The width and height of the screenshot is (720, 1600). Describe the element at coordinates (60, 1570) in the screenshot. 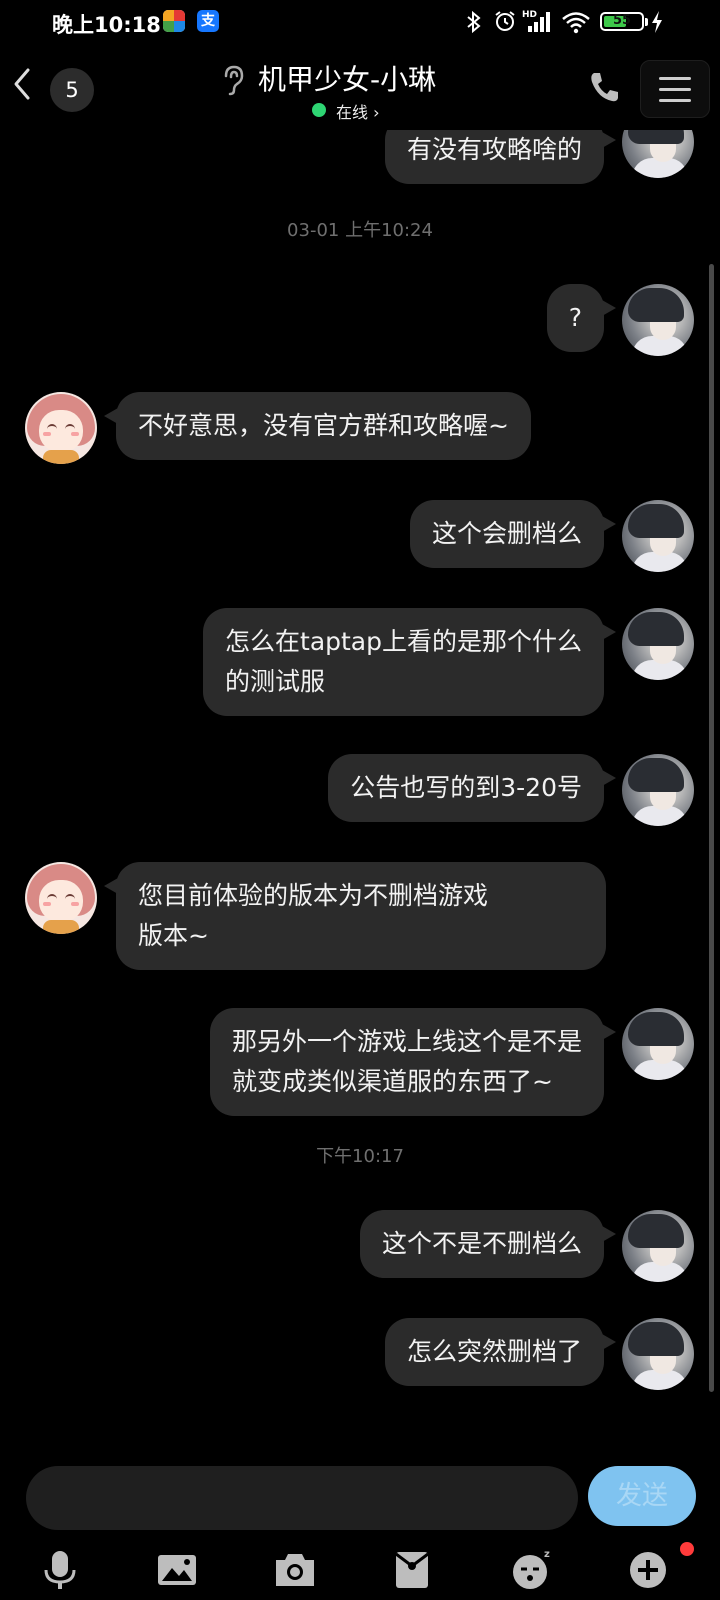

I see `microphone-icon` at that location.